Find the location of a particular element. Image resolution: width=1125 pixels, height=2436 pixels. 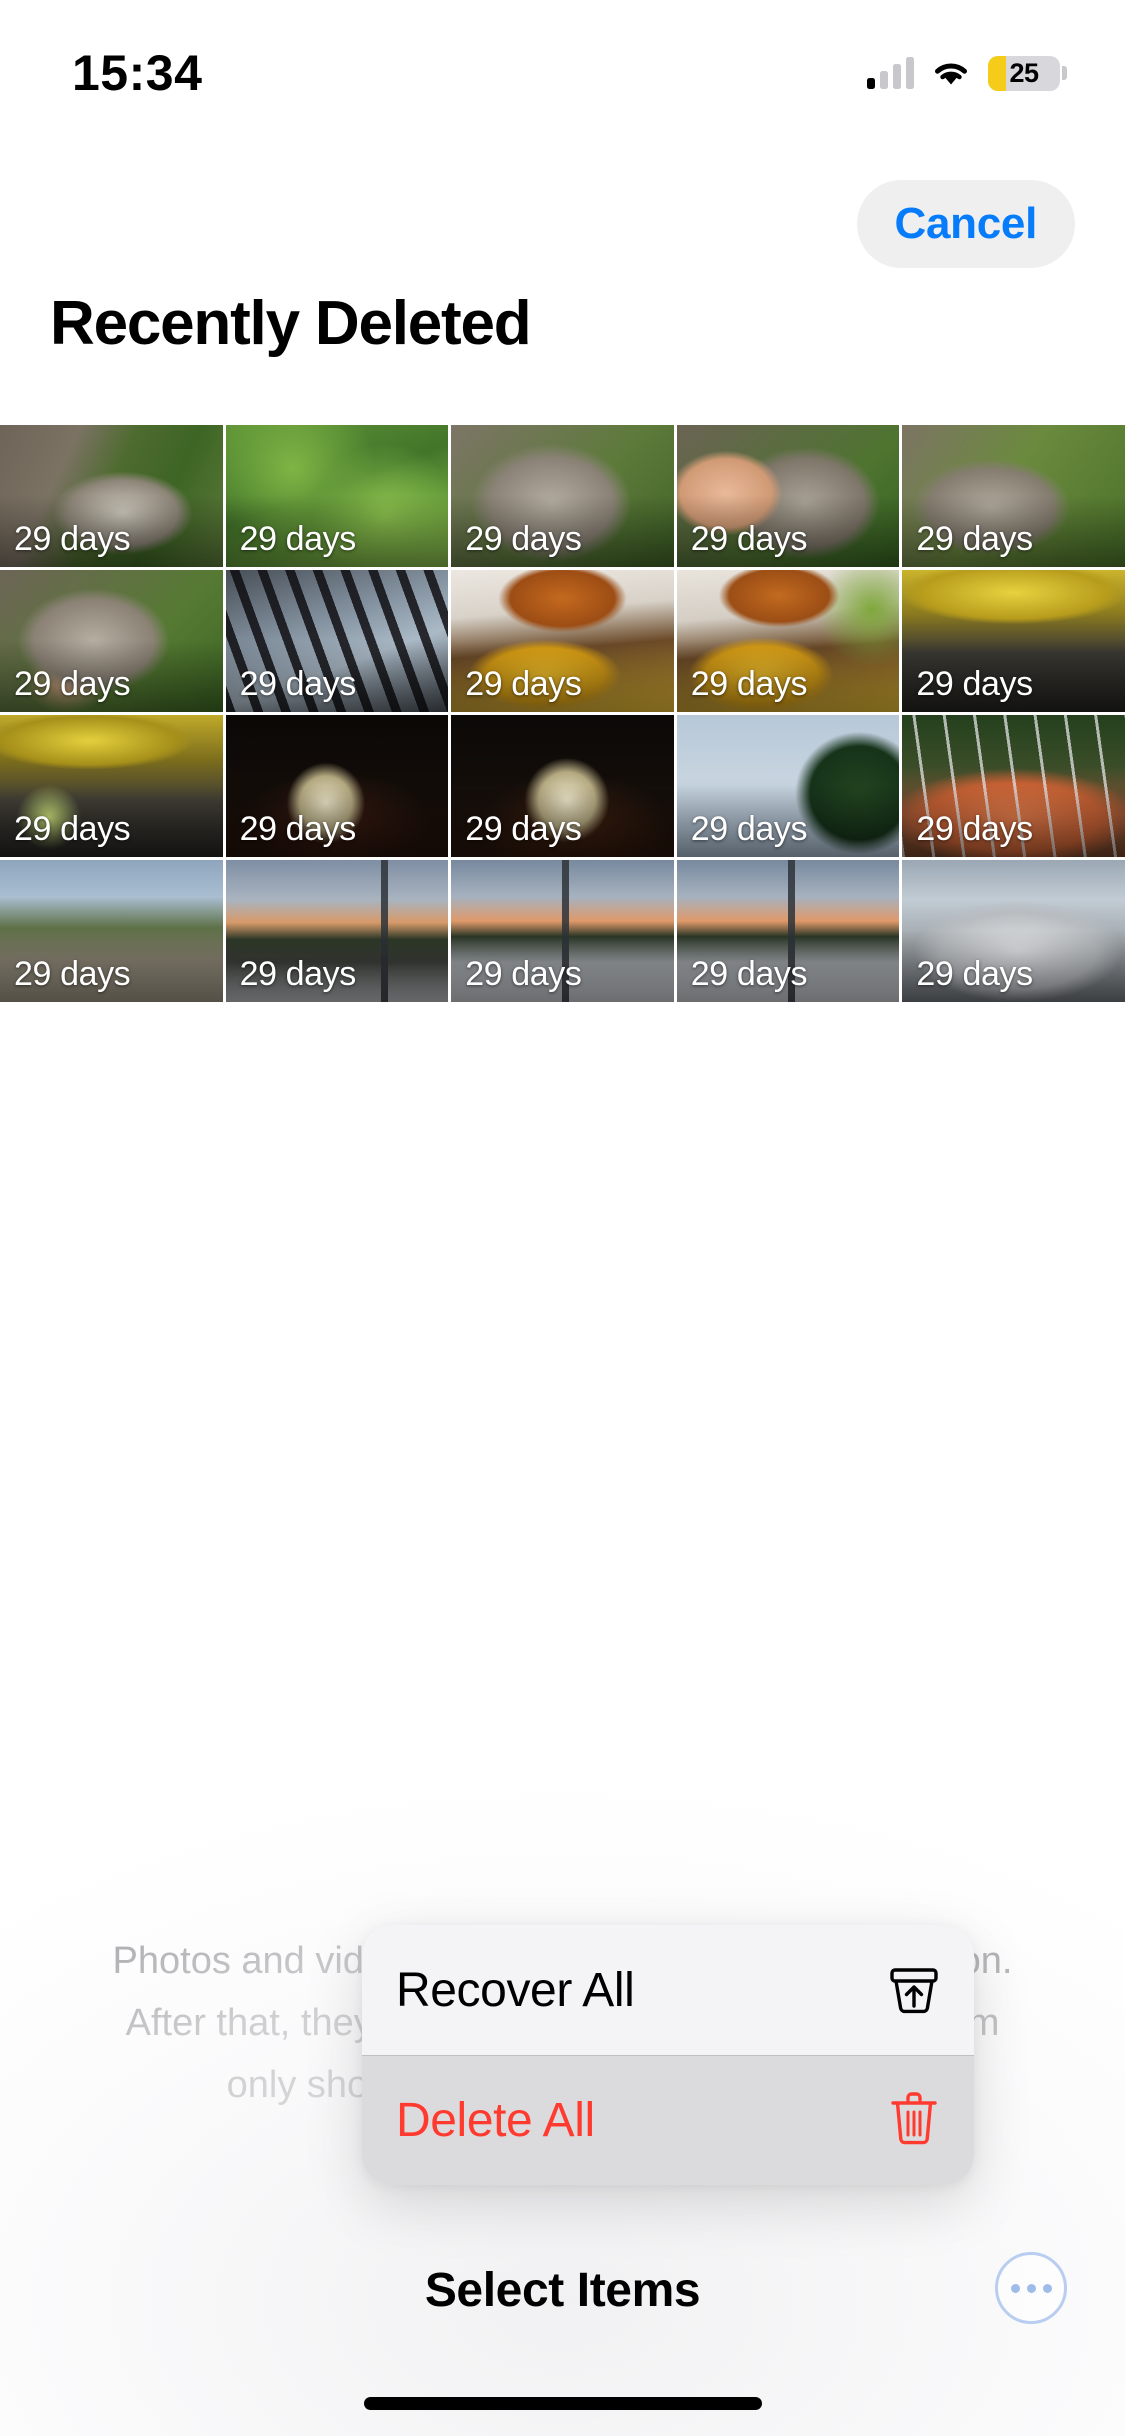

battery-percent-label: 25 is located at coordinates (1024, 72).